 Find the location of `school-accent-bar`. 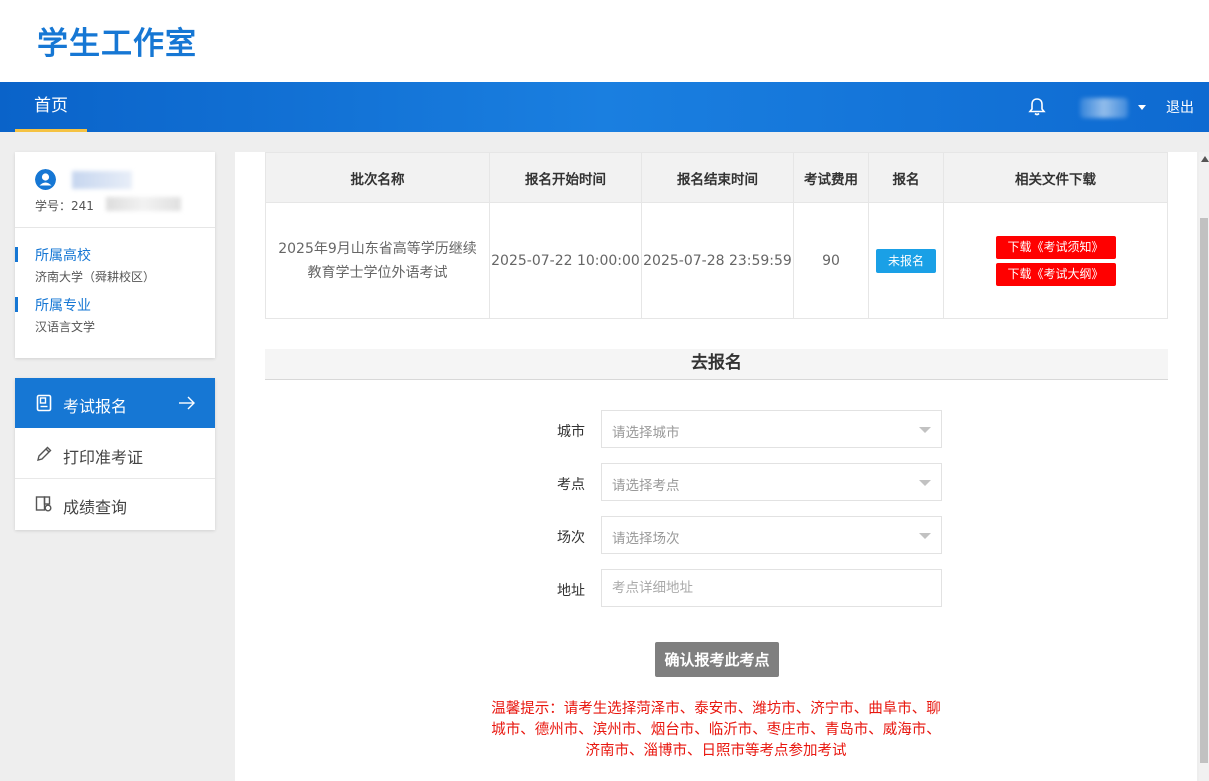

school-accent-bar is located at coordinates (16, 254).